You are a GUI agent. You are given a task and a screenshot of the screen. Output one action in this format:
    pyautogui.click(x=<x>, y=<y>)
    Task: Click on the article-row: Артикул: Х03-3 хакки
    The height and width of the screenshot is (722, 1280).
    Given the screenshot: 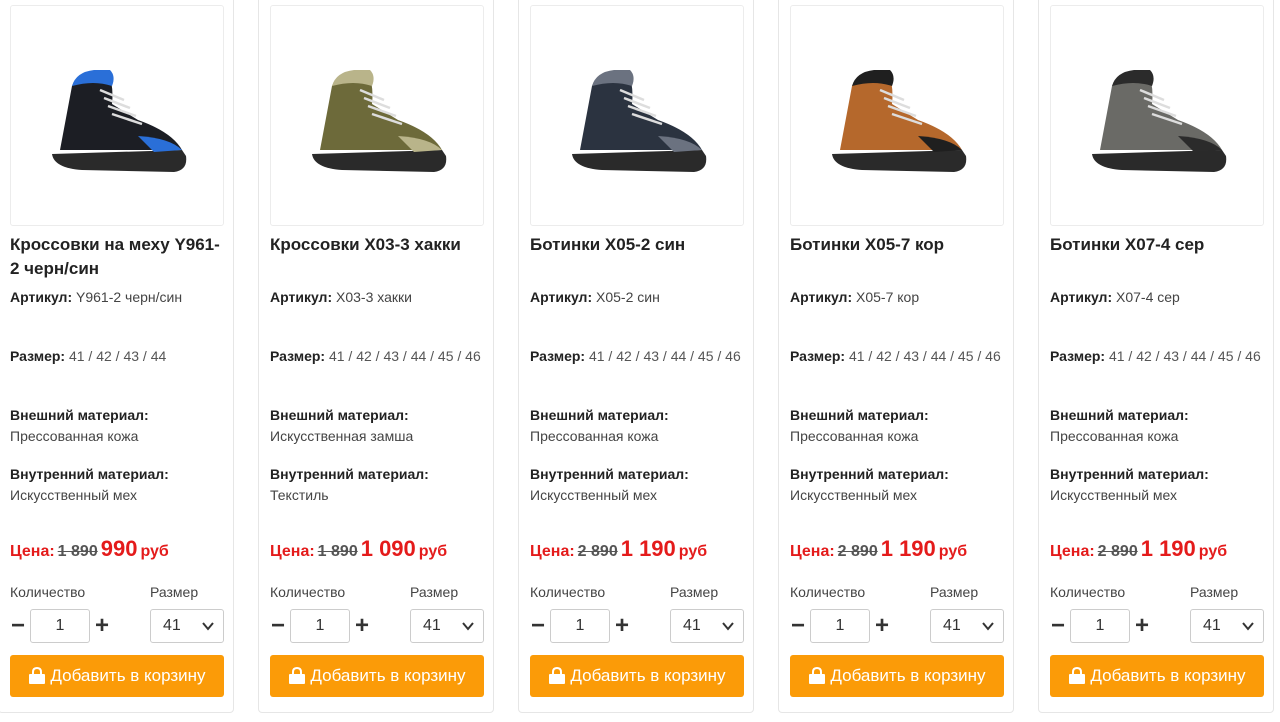 What is the action you would take?
    pyautogui.click(x=377, y=297)
    